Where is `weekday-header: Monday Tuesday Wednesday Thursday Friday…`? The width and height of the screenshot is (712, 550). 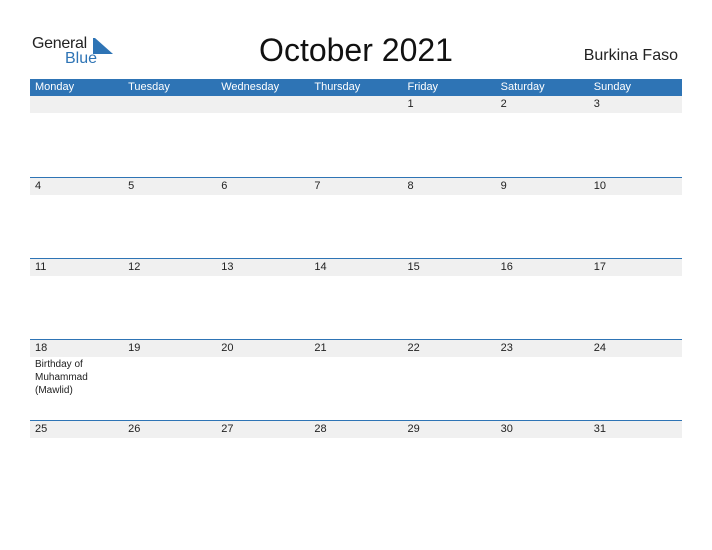 weekday-header: Monday Tuesday Wednesday Thursday Friday… is located at coordinates (356, 87).